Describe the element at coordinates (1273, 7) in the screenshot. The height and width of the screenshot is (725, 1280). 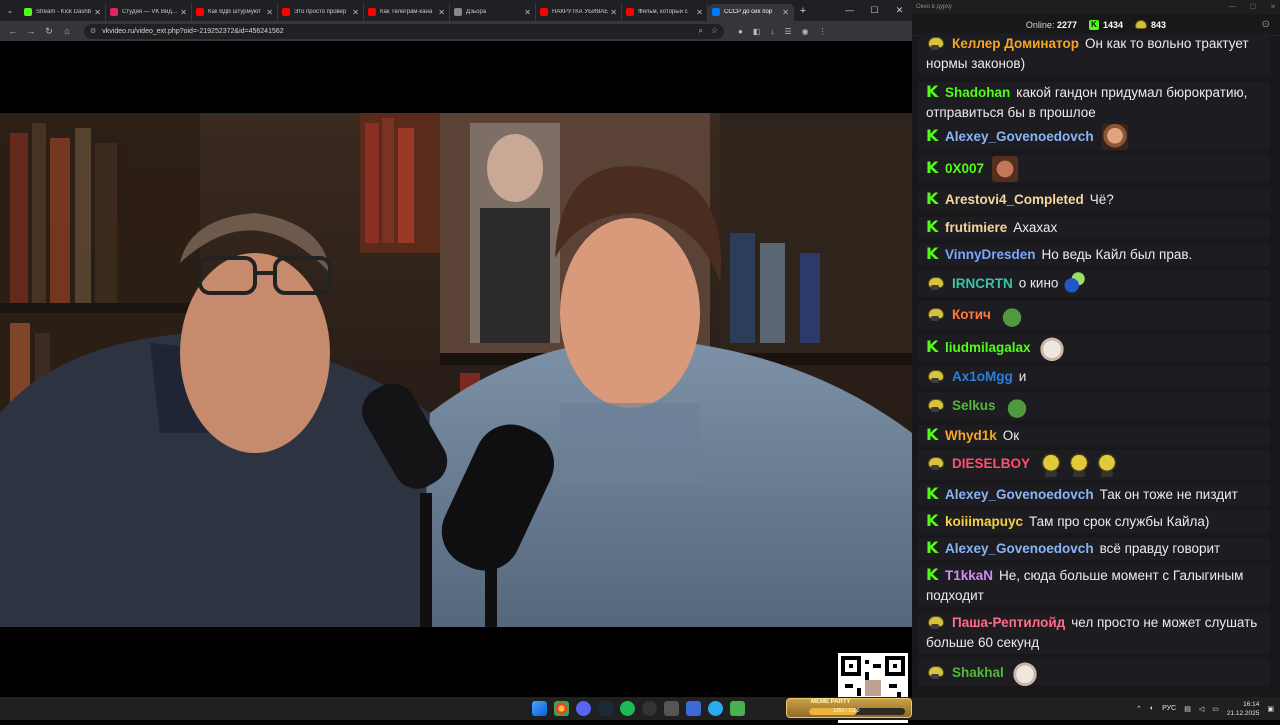
I see `chat-close-button: ✕` at that location.